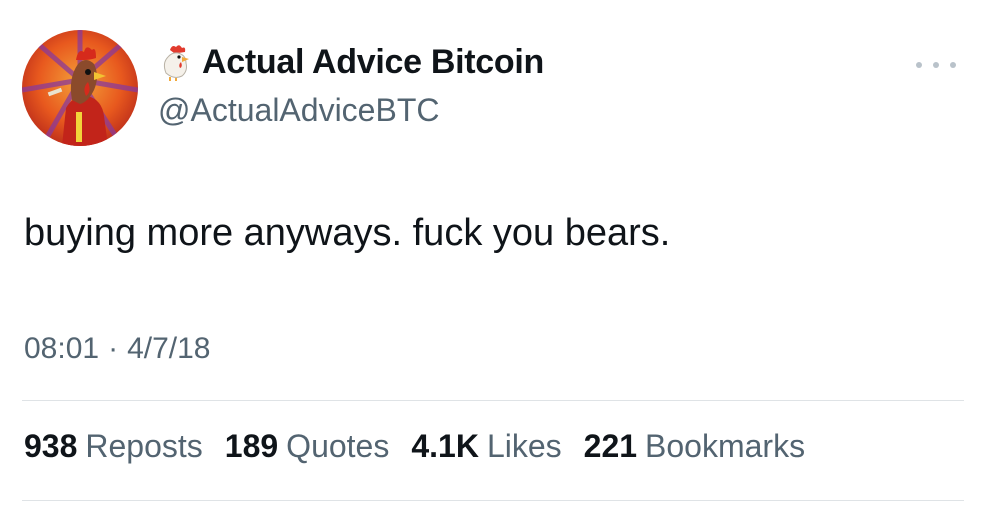  I want to click on bookmarks-label: Bookmarks, so click(725, 446).